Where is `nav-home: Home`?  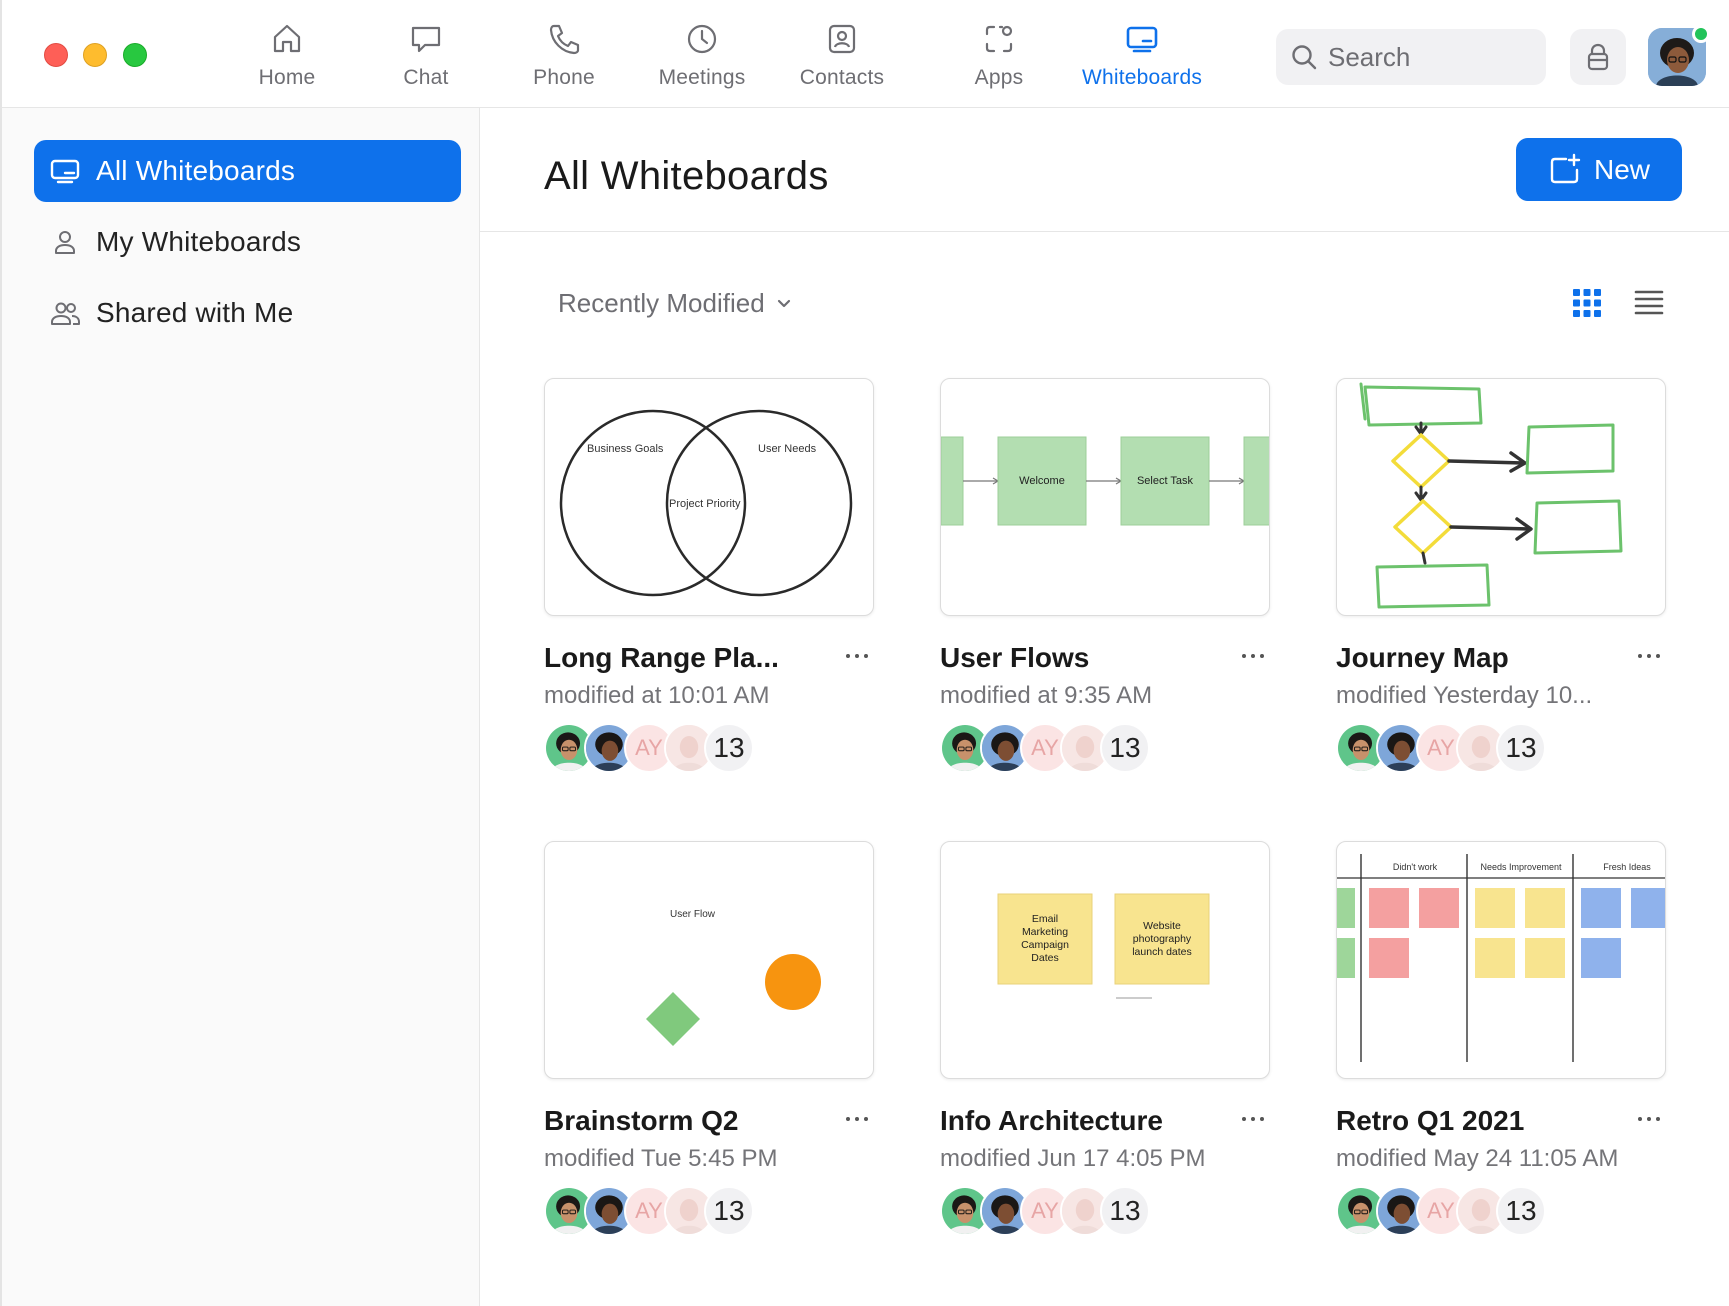
nav-home: Home is located at coordinates (287, 60).